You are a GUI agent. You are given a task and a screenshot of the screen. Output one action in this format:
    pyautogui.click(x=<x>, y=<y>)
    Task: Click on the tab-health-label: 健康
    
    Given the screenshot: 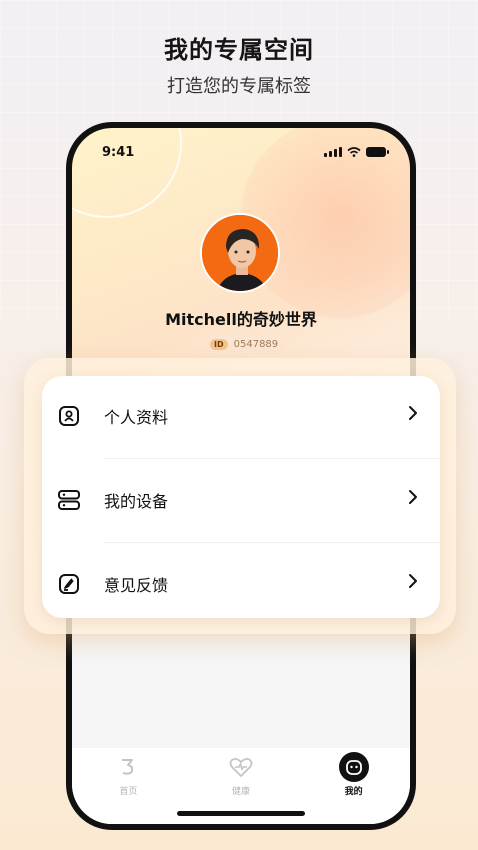 What is the action you would take?
    pyautogui.click(x=240, y=792)
    